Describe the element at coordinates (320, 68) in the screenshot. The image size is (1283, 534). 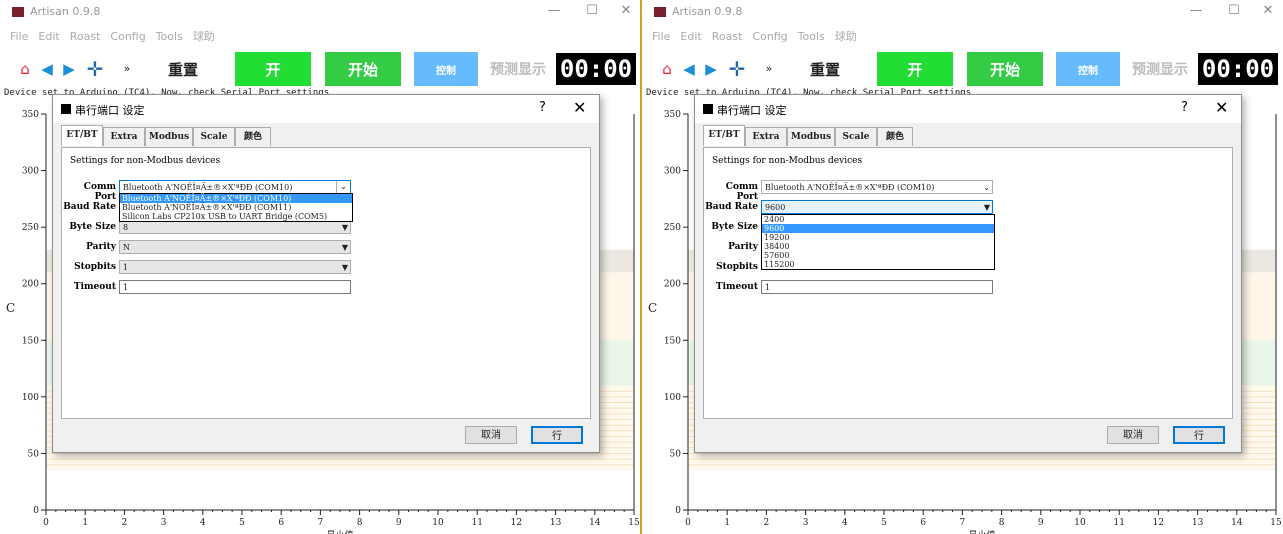
I see `toolbar: ⌂ ◀ ▶ ✛ » 重置 开 开始 控制 预测显示 00:00` at that location.